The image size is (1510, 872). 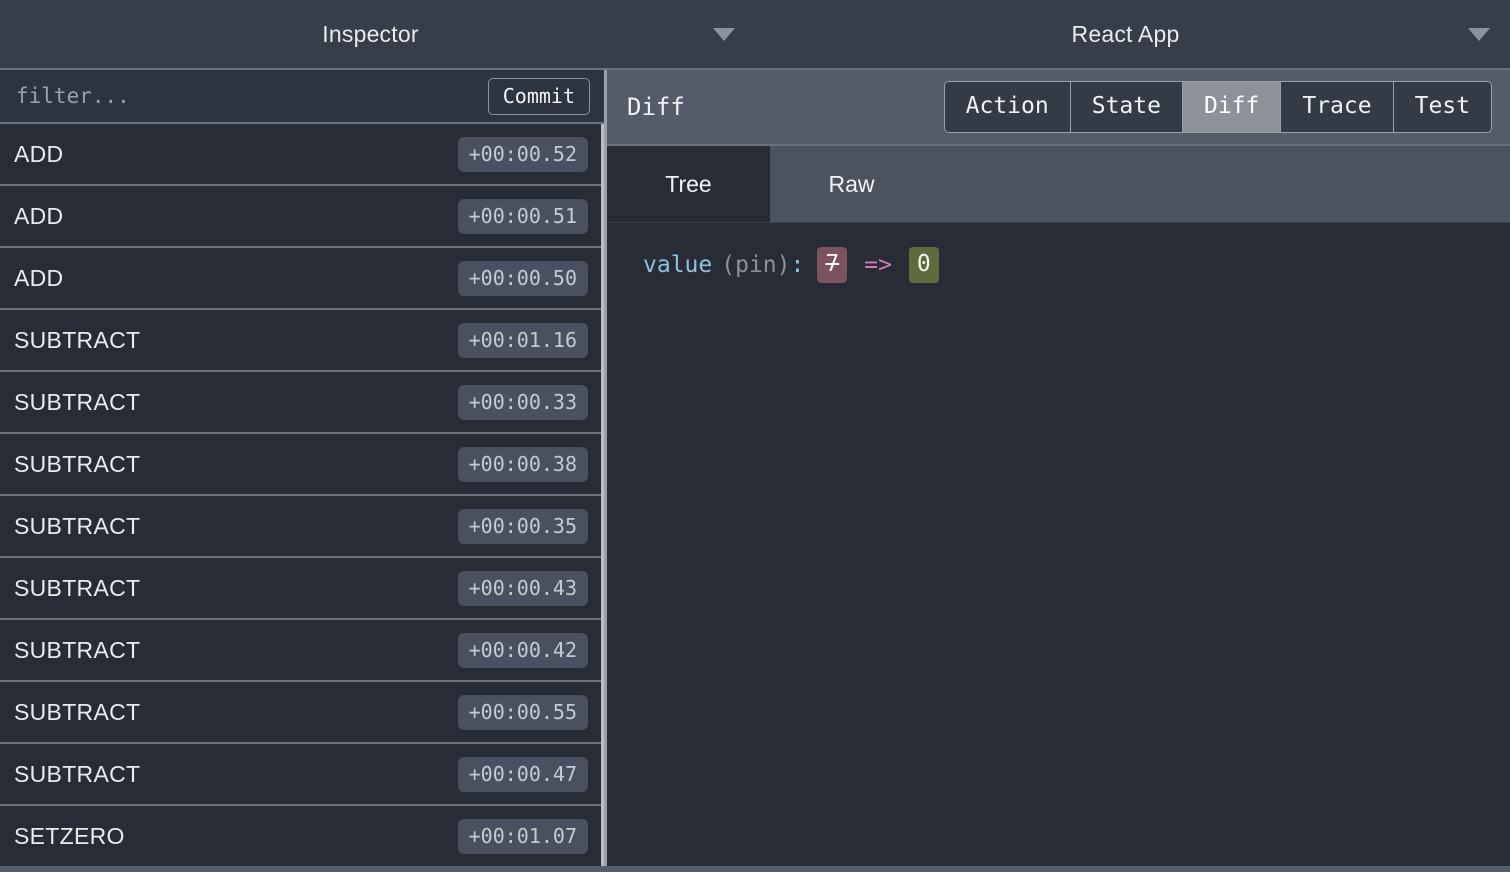 I want to click on tab-trace: Trace, so click(x=1337, y=107).